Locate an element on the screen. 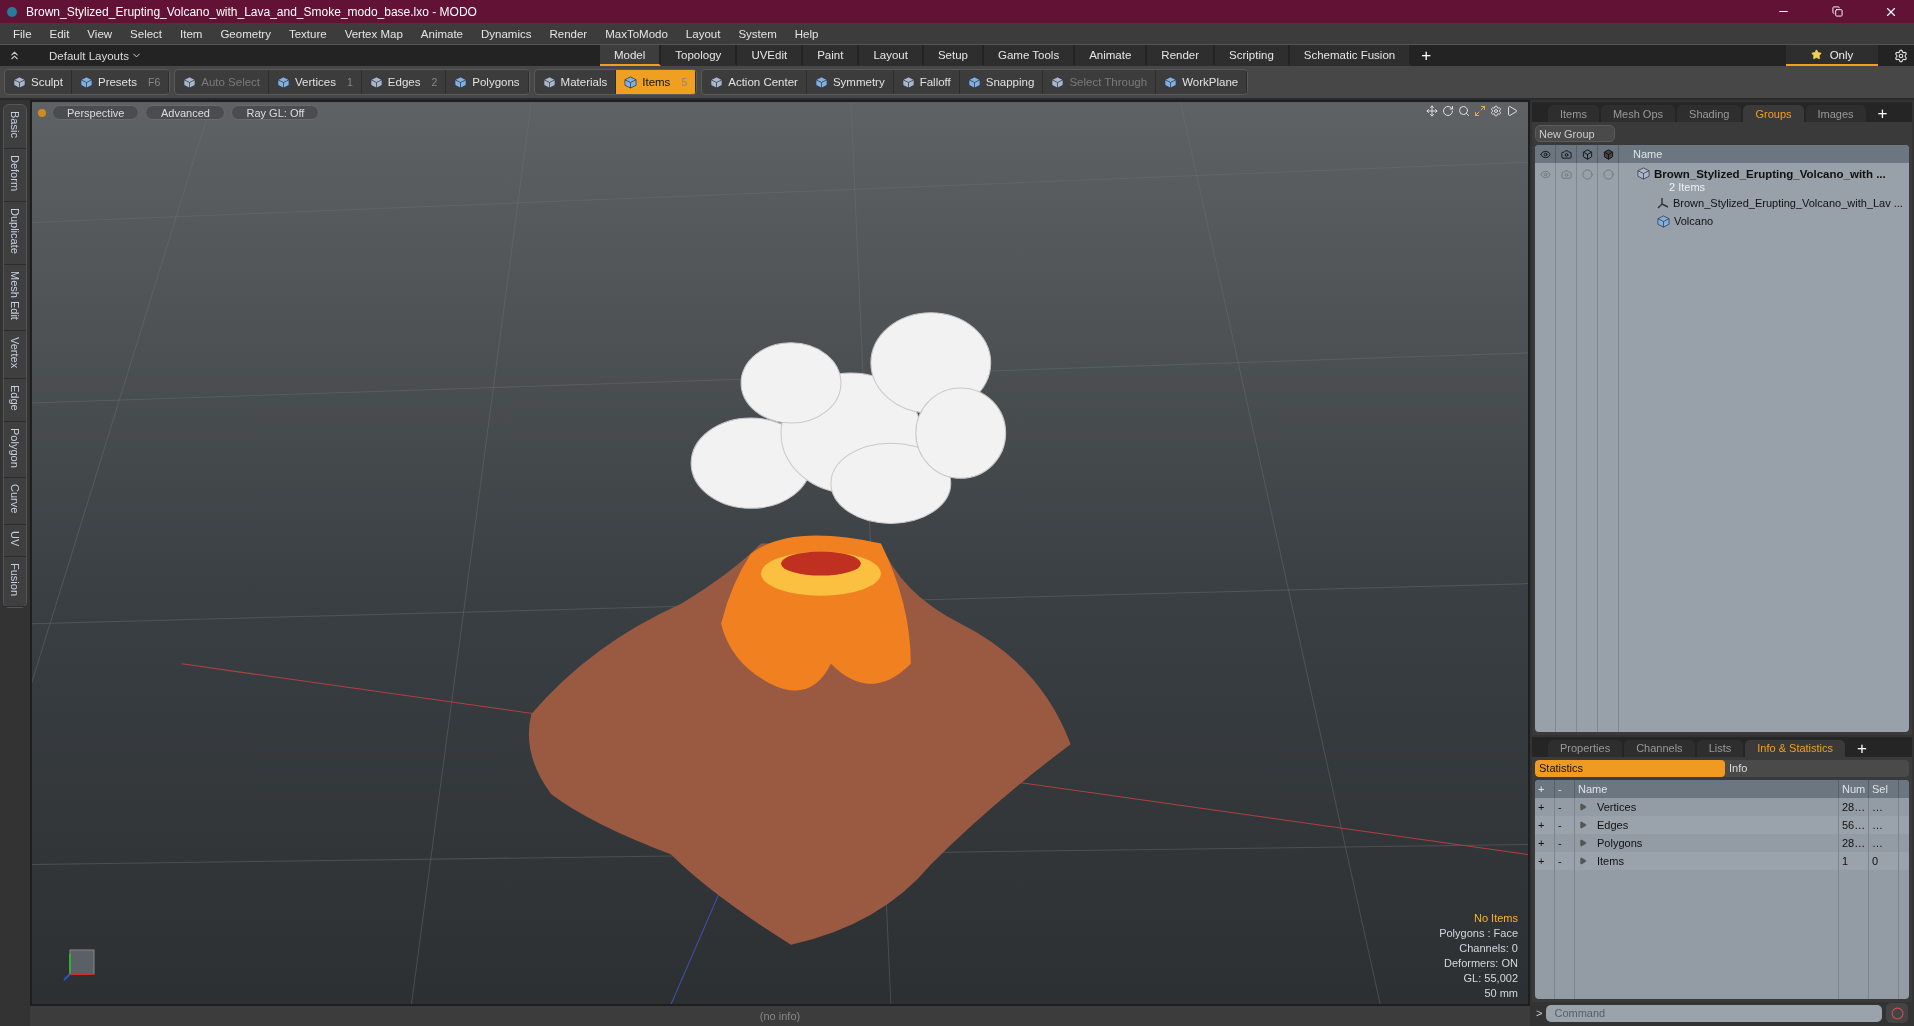 The width and height of the screenshot is (1914, 1026). layout-tab: UVEdit is located at coordinates (770, 55).